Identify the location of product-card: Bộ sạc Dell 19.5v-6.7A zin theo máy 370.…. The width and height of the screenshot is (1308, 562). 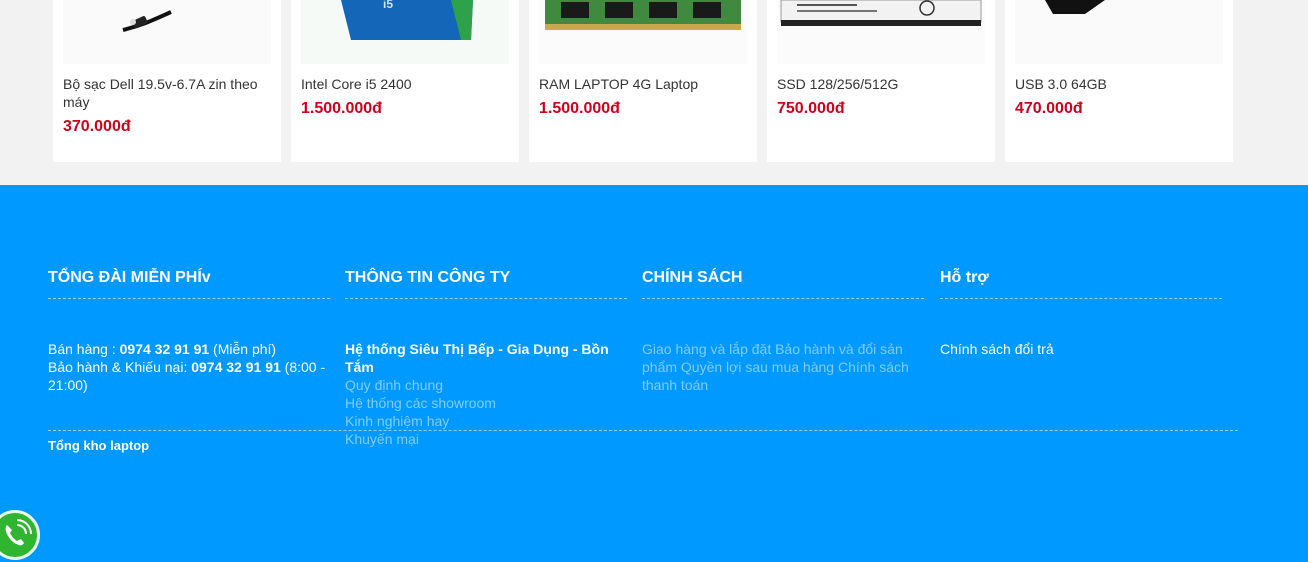
(167, 81).